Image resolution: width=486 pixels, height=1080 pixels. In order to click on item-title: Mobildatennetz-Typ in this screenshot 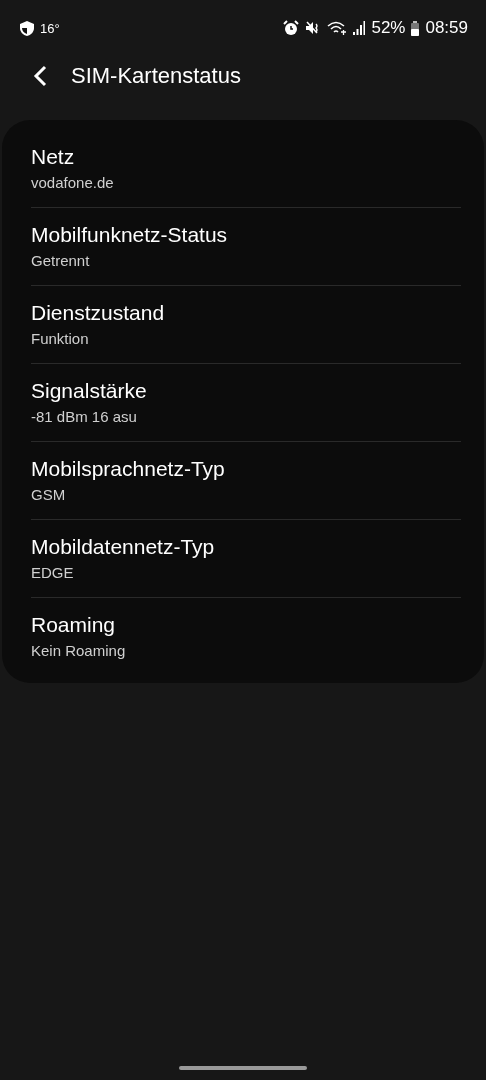, I will do `click(123, 547)`.